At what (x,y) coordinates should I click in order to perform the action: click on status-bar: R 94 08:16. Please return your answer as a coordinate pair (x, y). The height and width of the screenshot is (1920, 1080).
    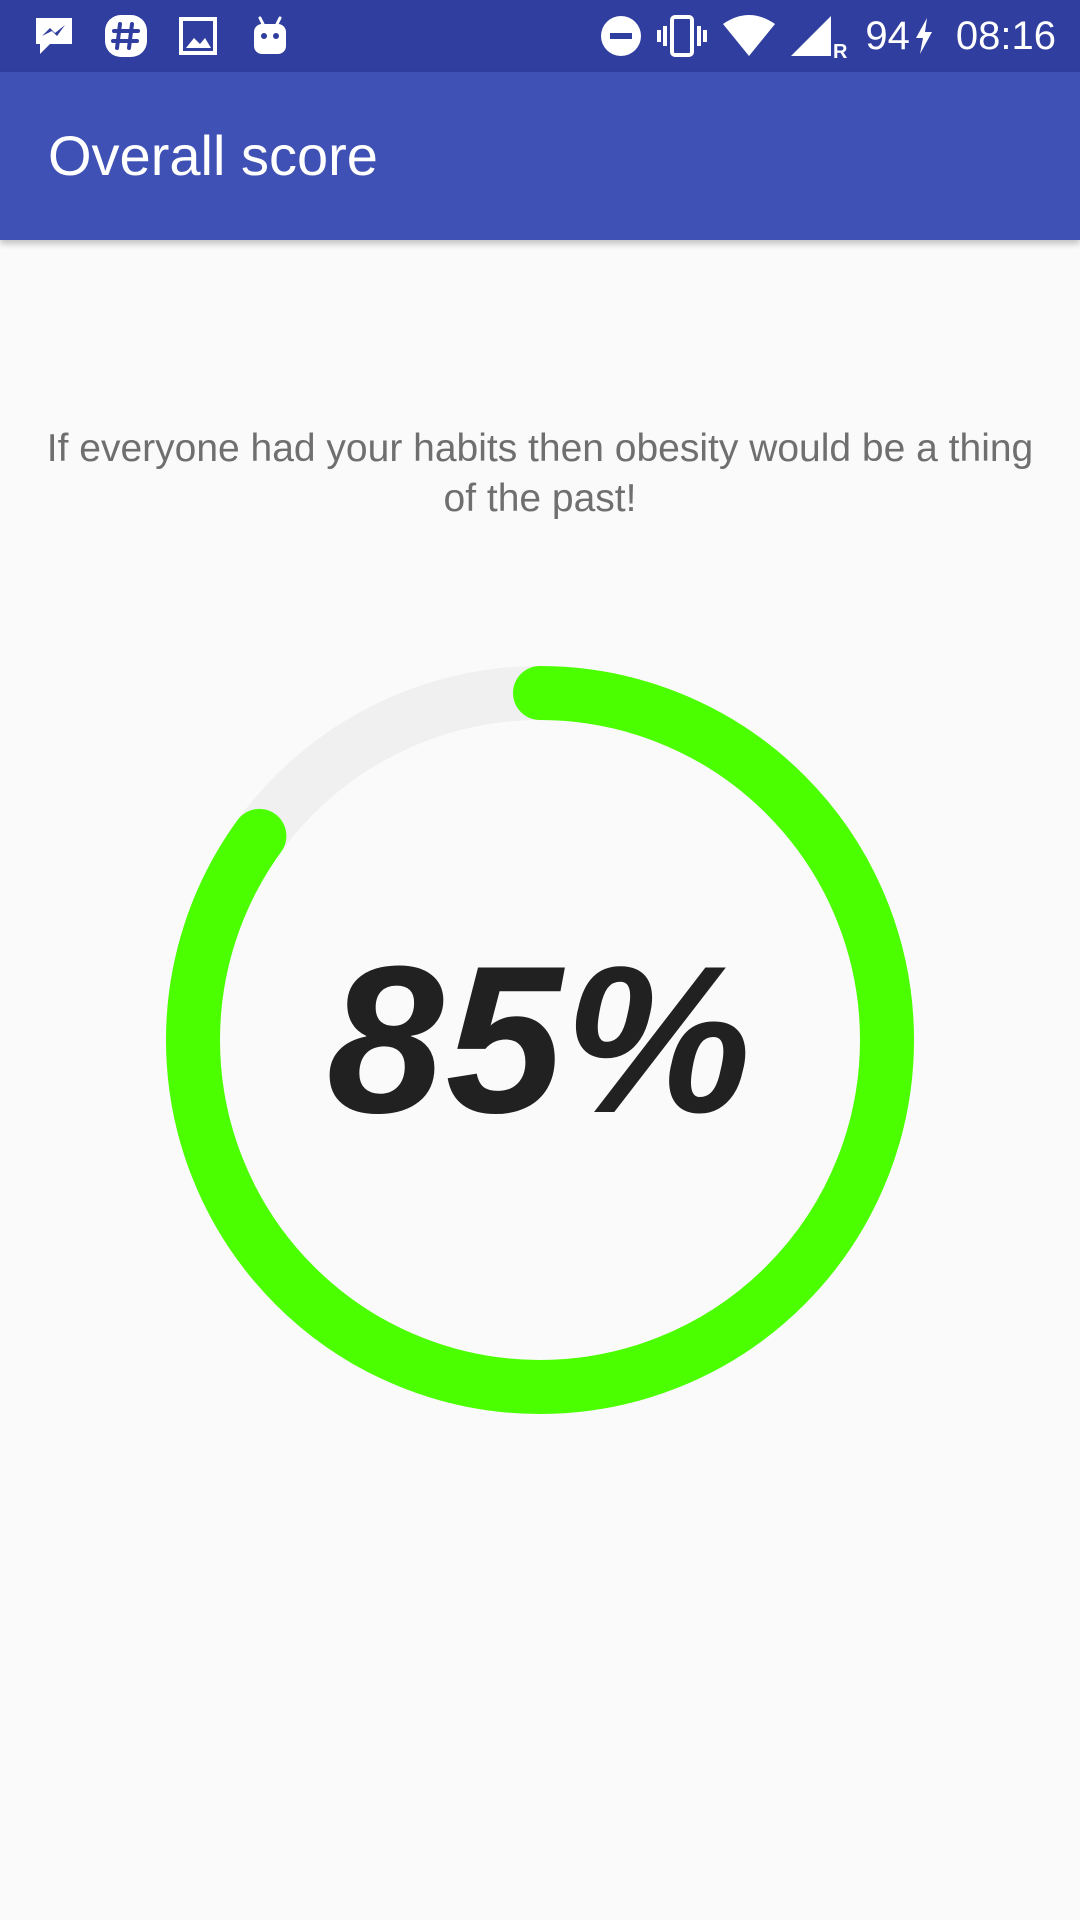
    Looking at the image, I should click on (540, 36).